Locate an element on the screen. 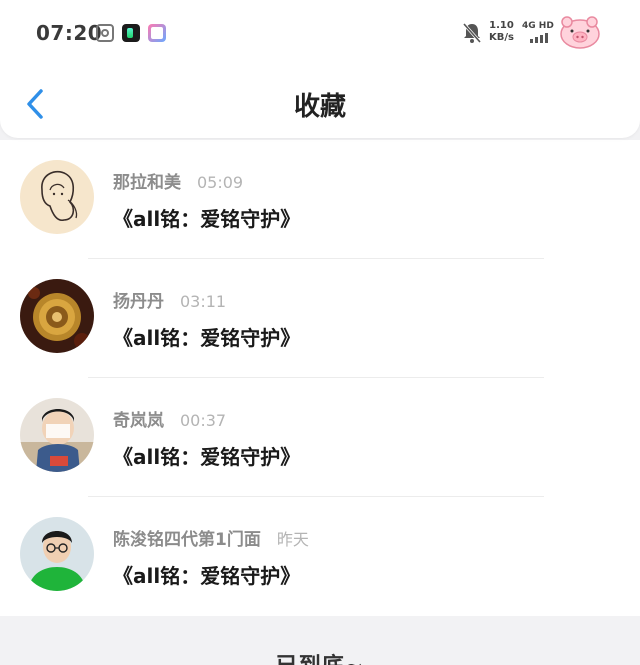 The height and width of the screenshot is (665, 640). favorite-time: 昨天 is located at coordinates (292, 539).